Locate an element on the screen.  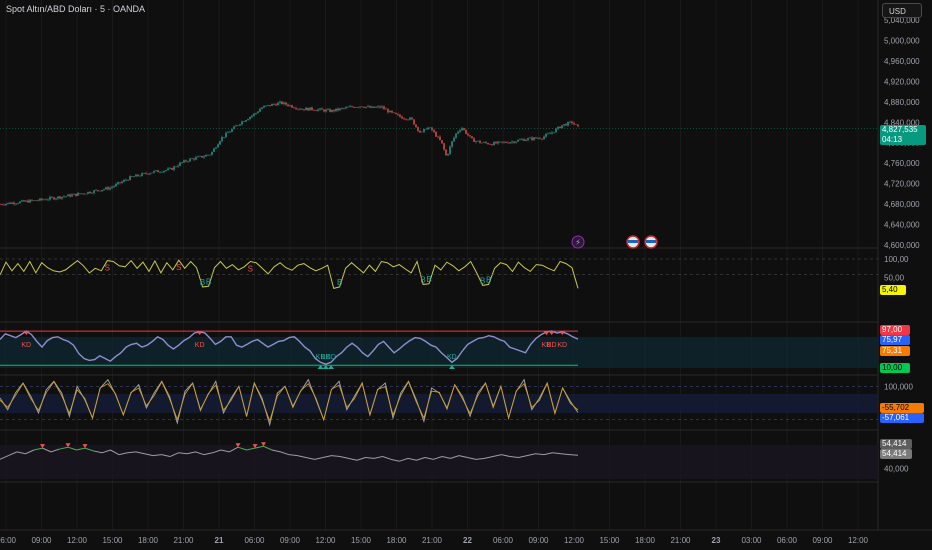
rsi-label-1: 54,414 is located at coordinates (896, 444).